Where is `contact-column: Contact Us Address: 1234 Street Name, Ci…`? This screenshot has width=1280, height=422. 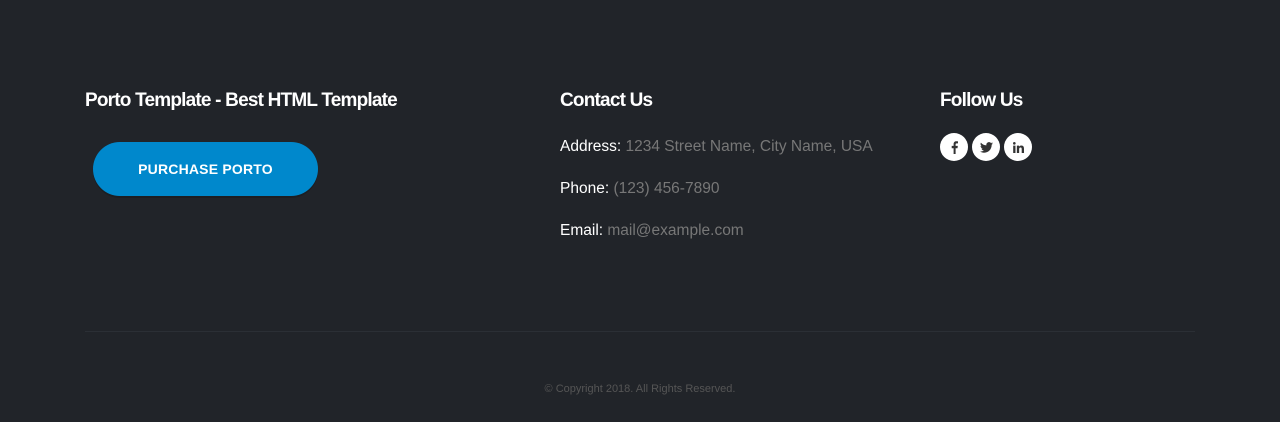
contact-column: Contact Us Address: 1234 Street Name, Ci… is located at coordinates (740, 163).